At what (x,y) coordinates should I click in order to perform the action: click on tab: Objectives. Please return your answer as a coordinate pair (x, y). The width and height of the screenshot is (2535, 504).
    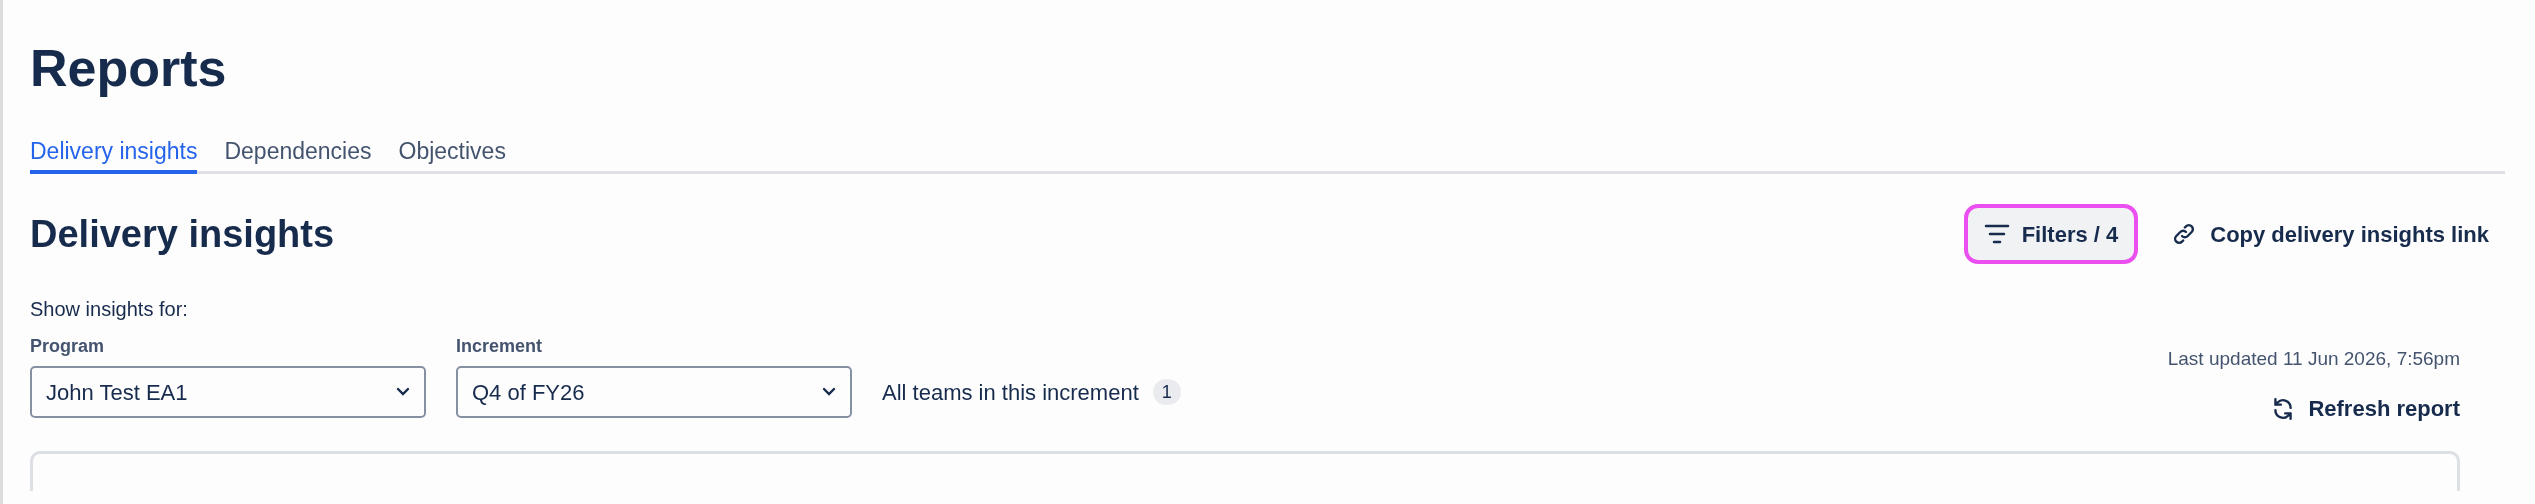
    Looking at the image, I should click on (452, 155).